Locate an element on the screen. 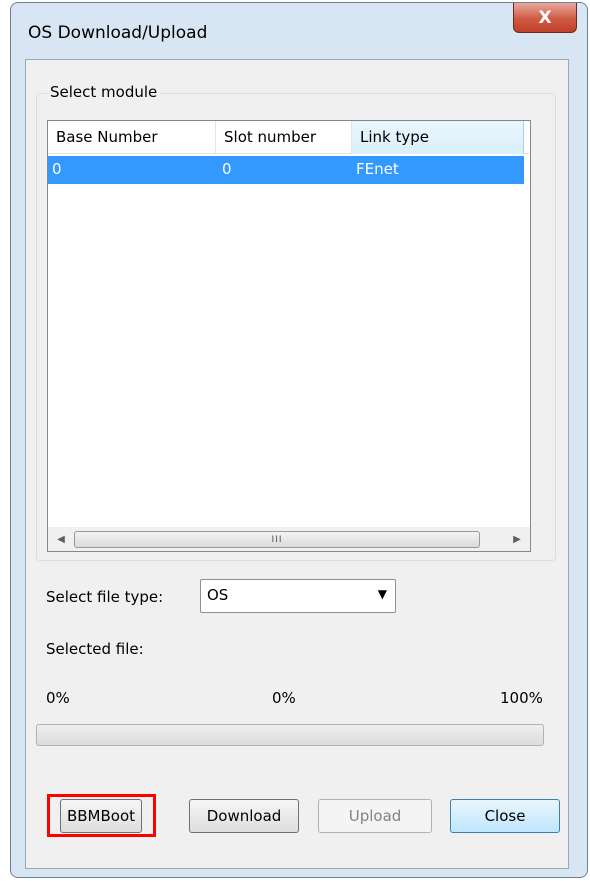 The image size is (590, 881). progress-start-label: 0% is located at coordinates (58, 698).